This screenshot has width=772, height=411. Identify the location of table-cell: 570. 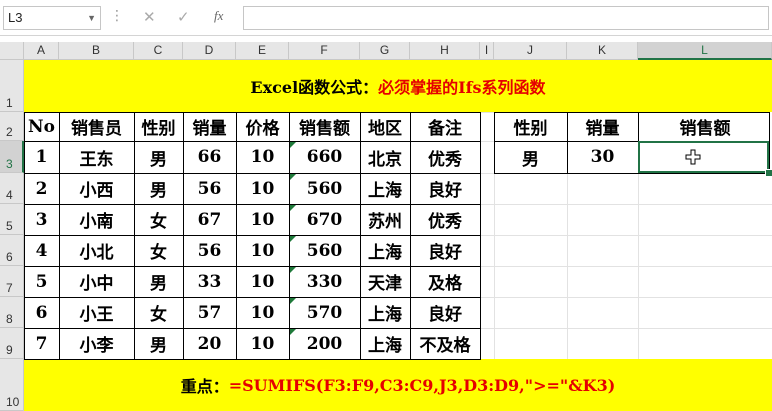
(324, 312).